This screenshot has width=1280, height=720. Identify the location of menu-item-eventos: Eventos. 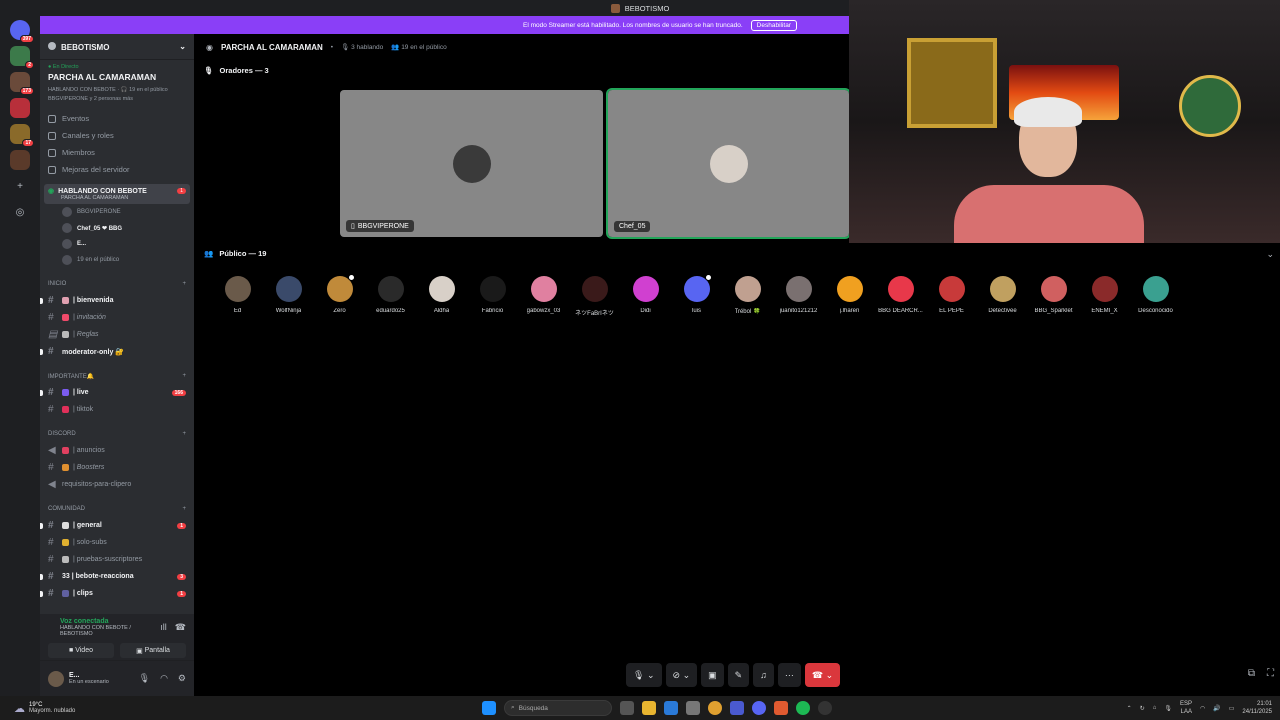
(117, 118).